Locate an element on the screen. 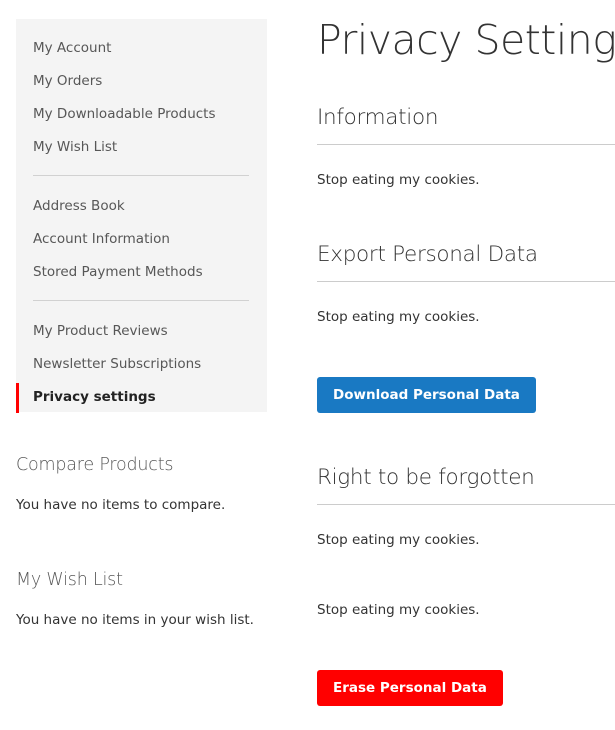 The image size is (615, 730). information-text: Stop eating my cookies. is located at coordinates (398, 180).